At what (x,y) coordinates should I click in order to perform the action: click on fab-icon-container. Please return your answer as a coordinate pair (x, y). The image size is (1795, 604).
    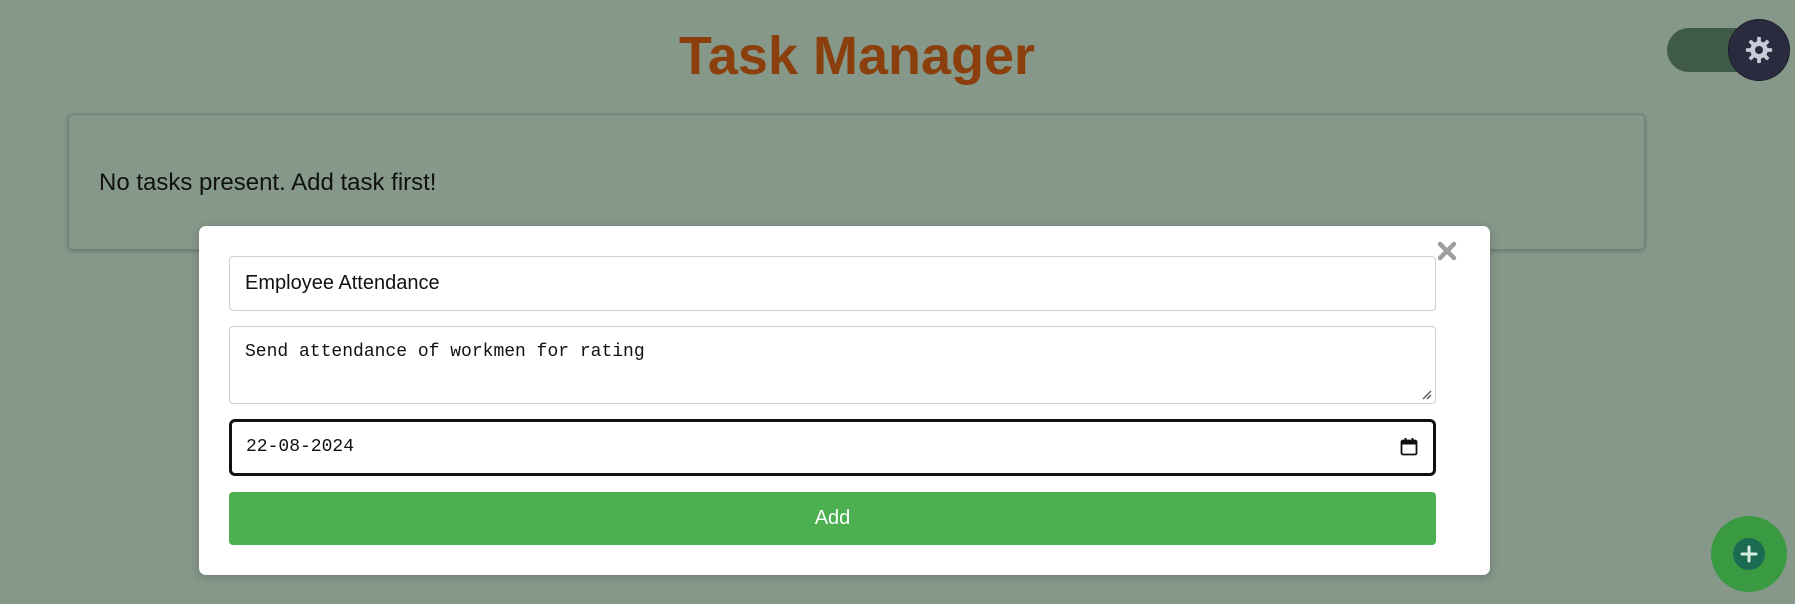
    Looking at the image, I should click on (1749, 554).